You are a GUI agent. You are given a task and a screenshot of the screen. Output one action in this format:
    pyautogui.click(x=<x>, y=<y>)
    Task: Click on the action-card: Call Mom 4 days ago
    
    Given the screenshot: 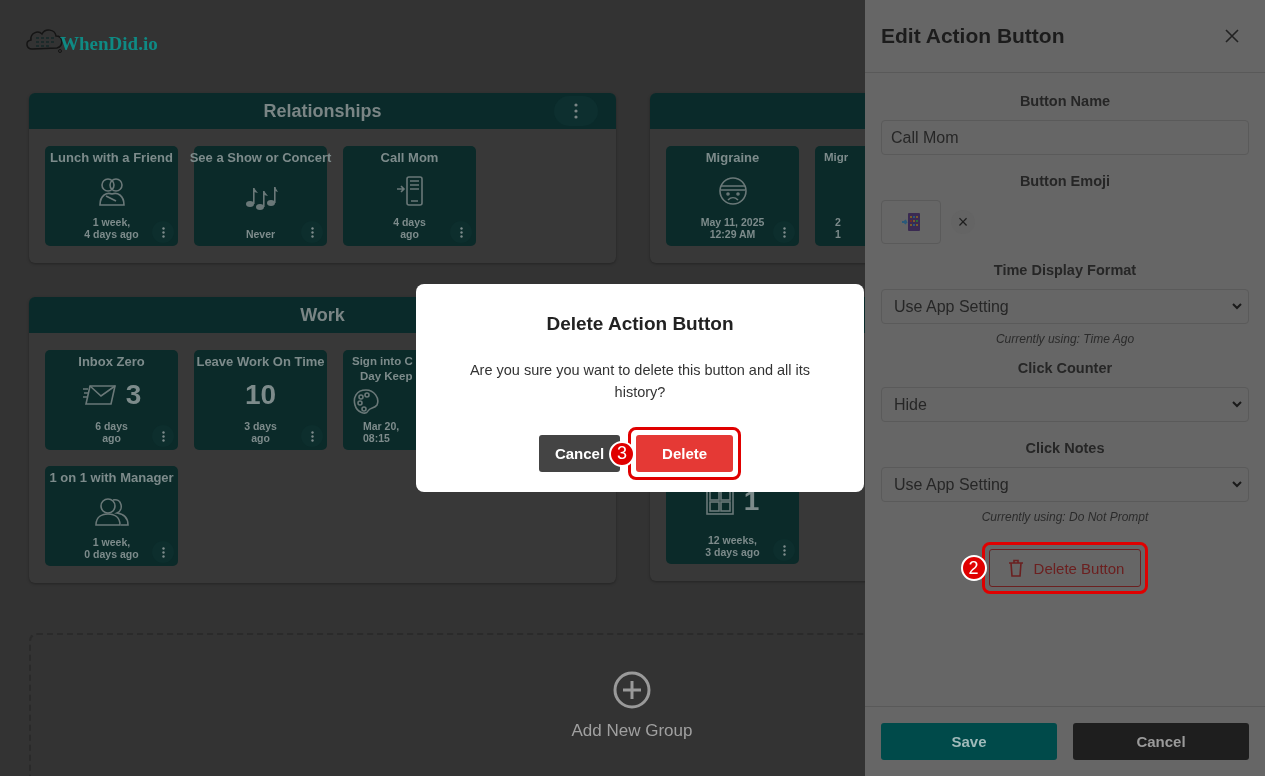 What is the action you would take?
    pyautogui.click(x=409, y=196)
    